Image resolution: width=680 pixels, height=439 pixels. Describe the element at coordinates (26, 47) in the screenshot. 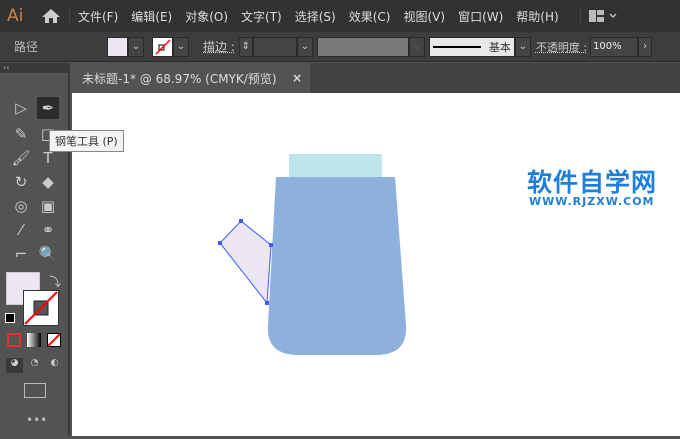

I see `object-type-label: 路径` at that location.